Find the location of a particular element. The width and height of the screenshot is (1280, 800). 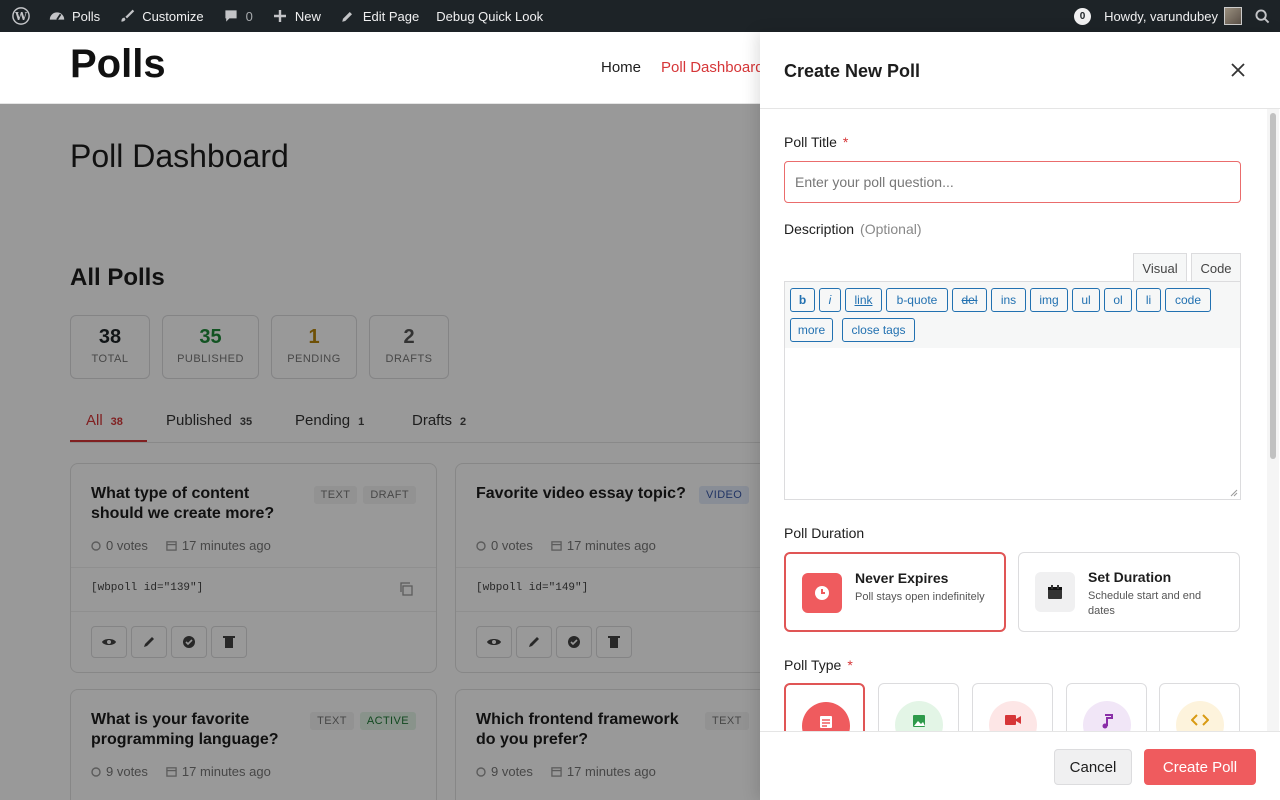

notifications-menu: 0 is located at coordinates (1080, 16).